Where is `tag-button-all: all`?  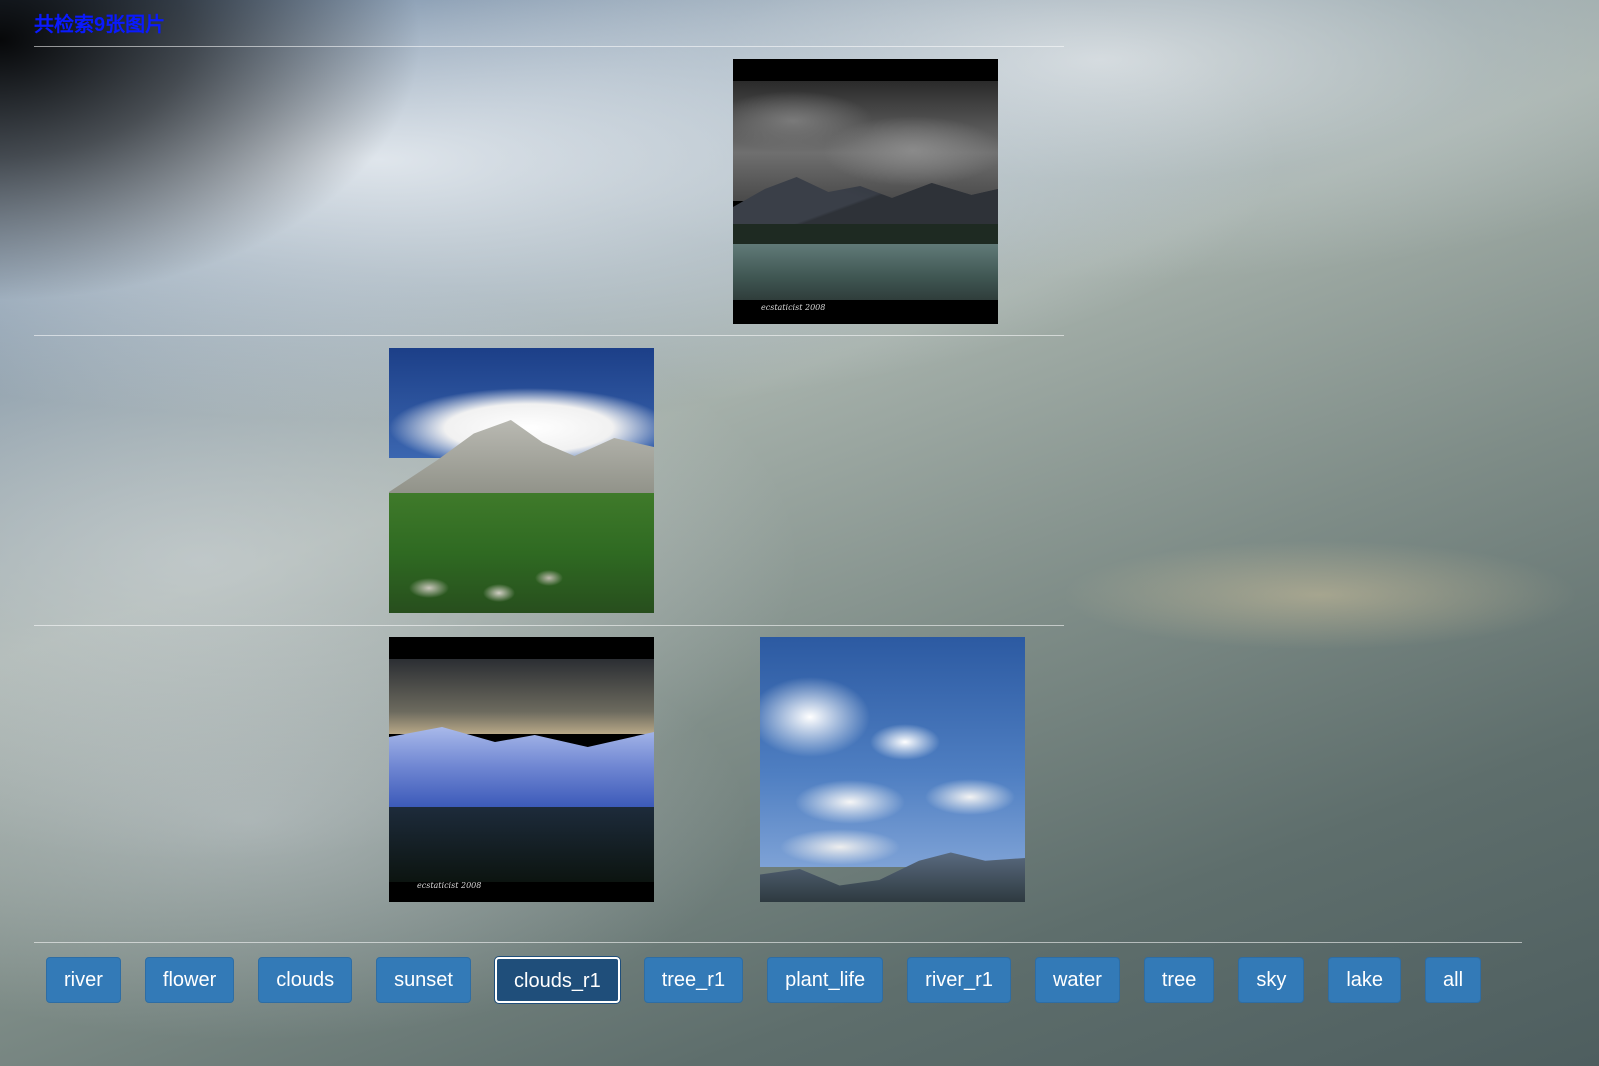
tag-button-all: all is located at coordinates (1453, 980).